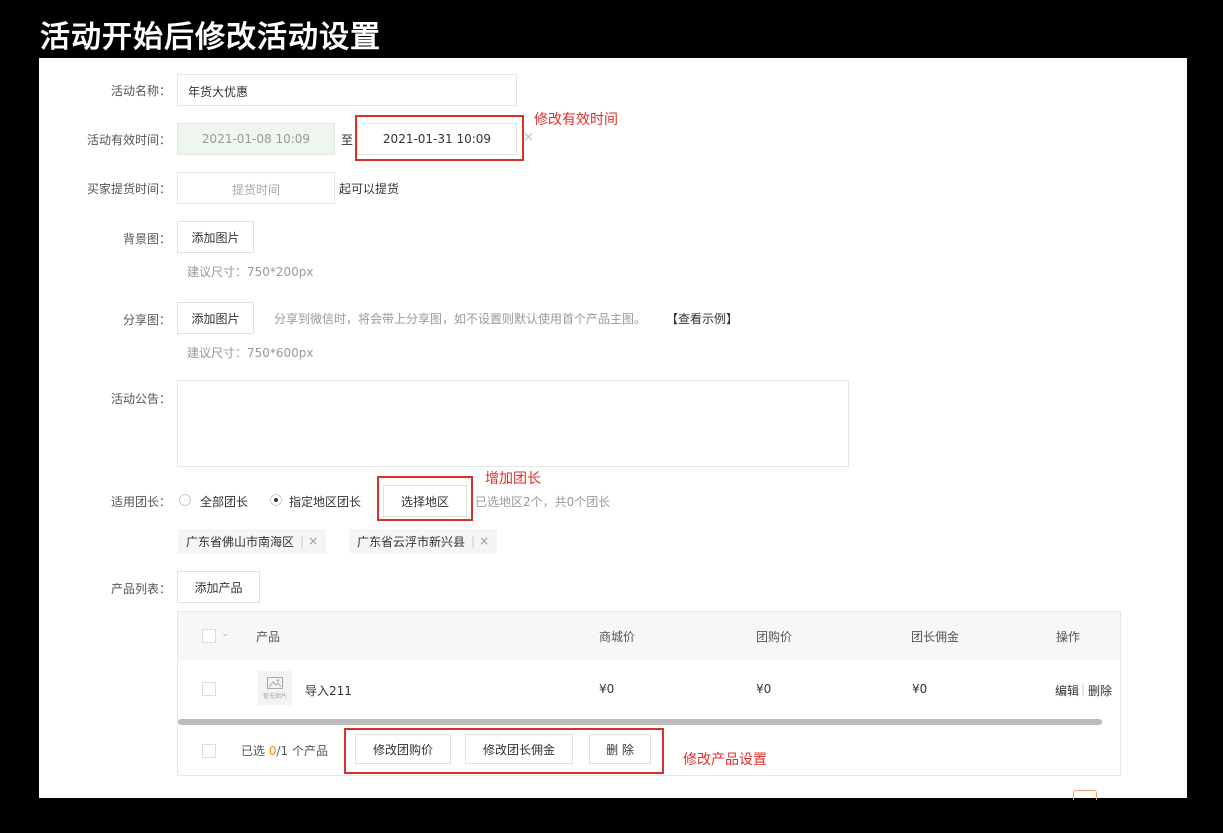 The height and width of the screenshot is (833, 1223). I want to click on bg-size-hint: 建议尺寸：750*200px, so click(250, 272).